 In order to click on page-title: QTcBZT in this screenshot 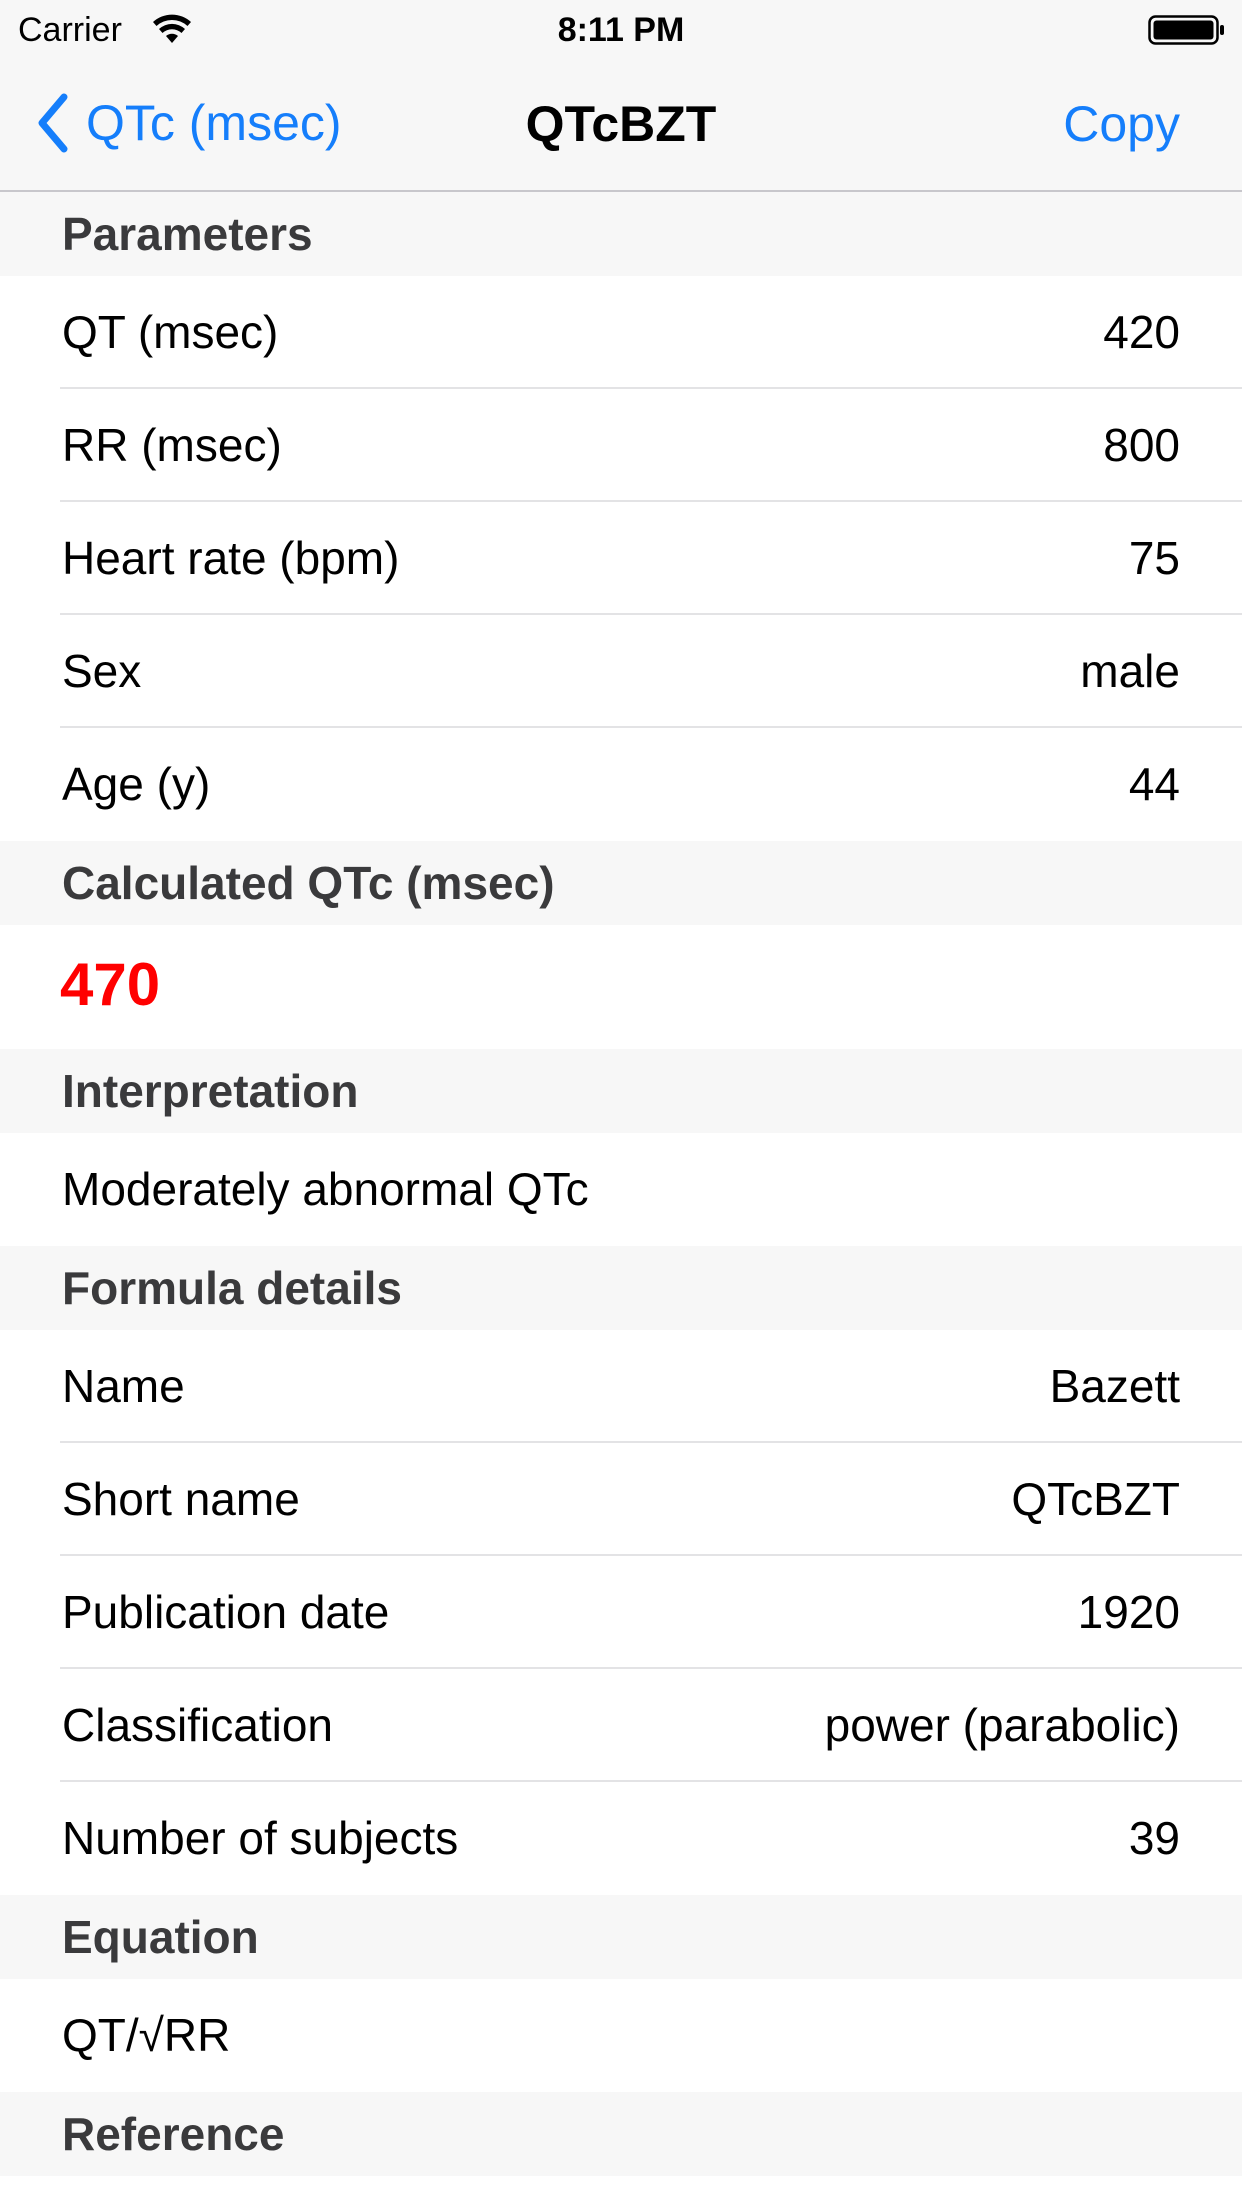, I will do `click(621, 124)`.